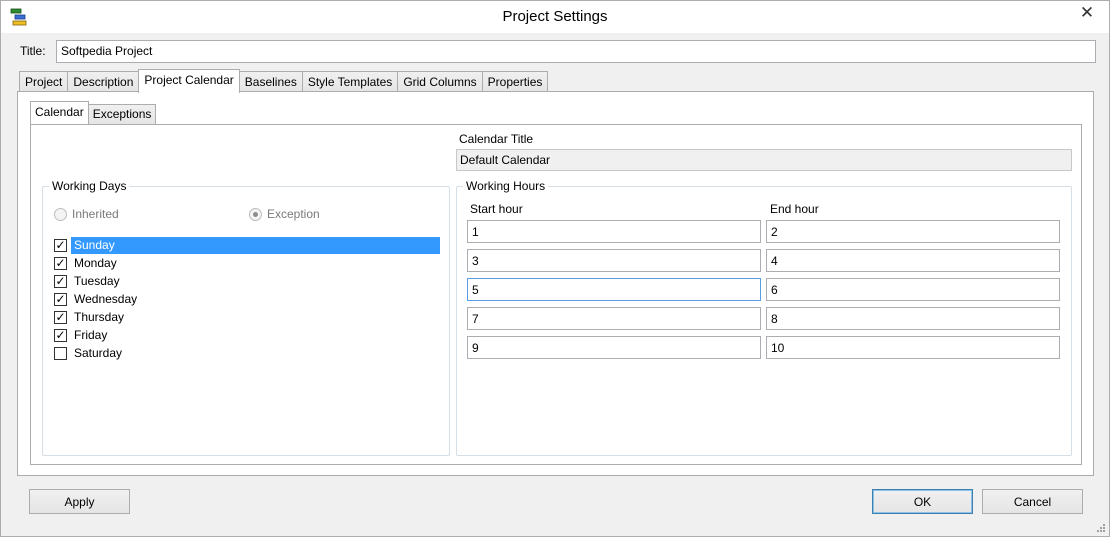 The width and height of the screenshot is (1110, 537). I want to click on ok-button: OK, so click(922, 501).